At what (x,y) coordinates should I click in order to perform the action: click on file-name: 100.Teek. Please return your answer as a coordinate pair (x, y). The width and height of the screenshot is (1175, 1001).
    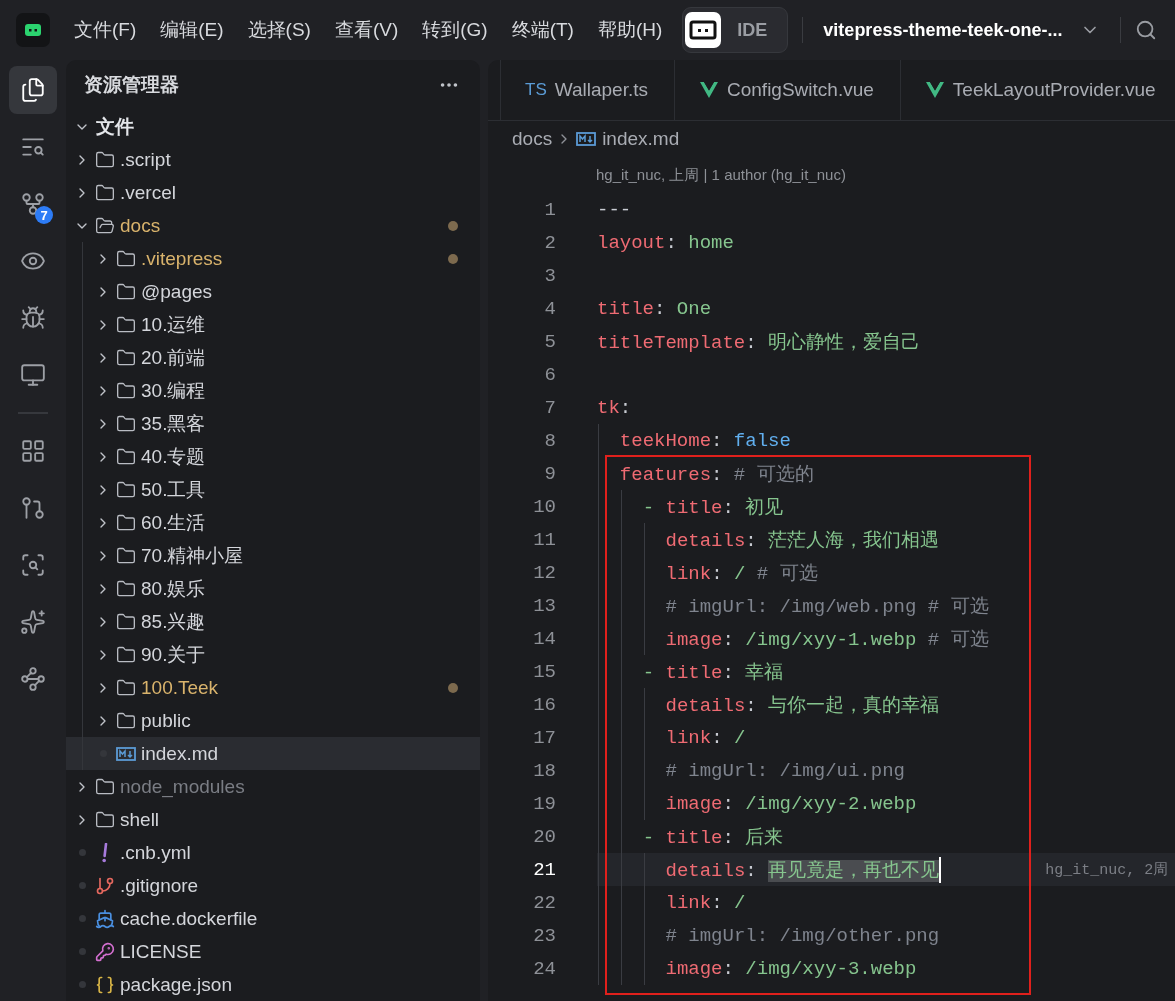
    Looking at the image, I should click on (180, 687).